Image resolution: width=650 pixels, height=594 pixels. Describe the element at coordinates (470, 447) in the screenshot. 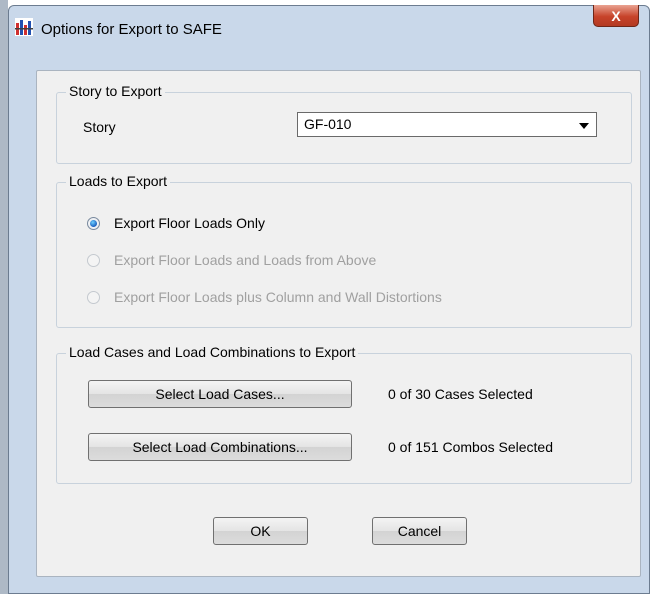

I see `combos-selected-status: 0 of 151 Combos Selected` at that location.